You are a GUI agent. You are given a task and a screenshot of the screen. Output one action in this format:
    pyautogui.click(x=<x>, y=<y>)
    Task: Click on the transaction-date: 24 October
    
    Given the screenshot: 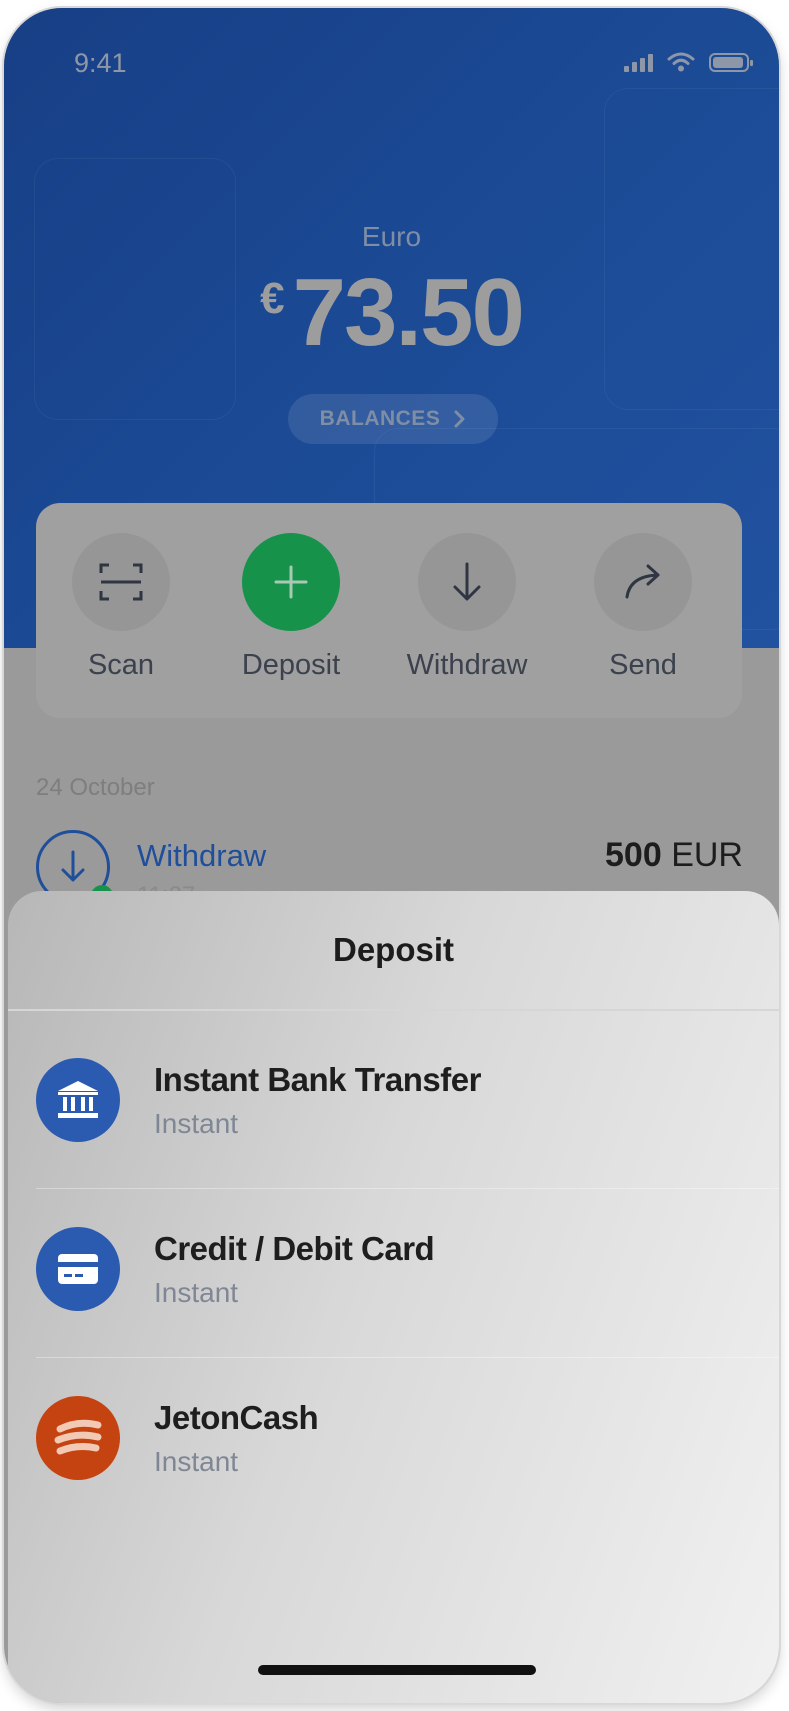 What is the action you would take?
    pyautogui.click(x=95, y=787)
    